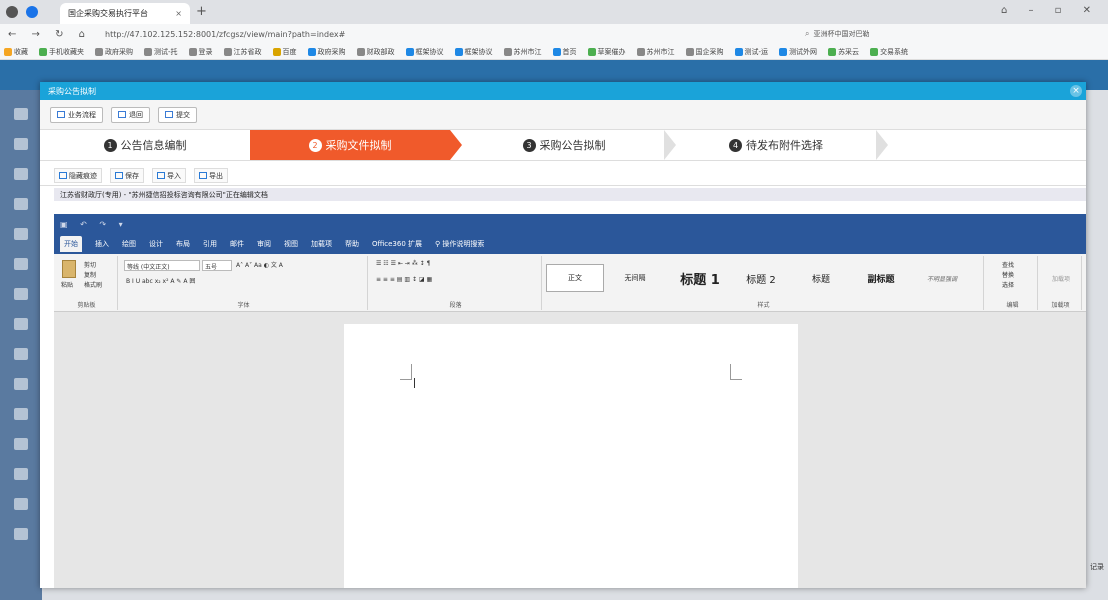  What do you see at coordinates (67, 284) in the screenshot?
I see `paste-button: 粘贴` at bounding box center [67, 284].